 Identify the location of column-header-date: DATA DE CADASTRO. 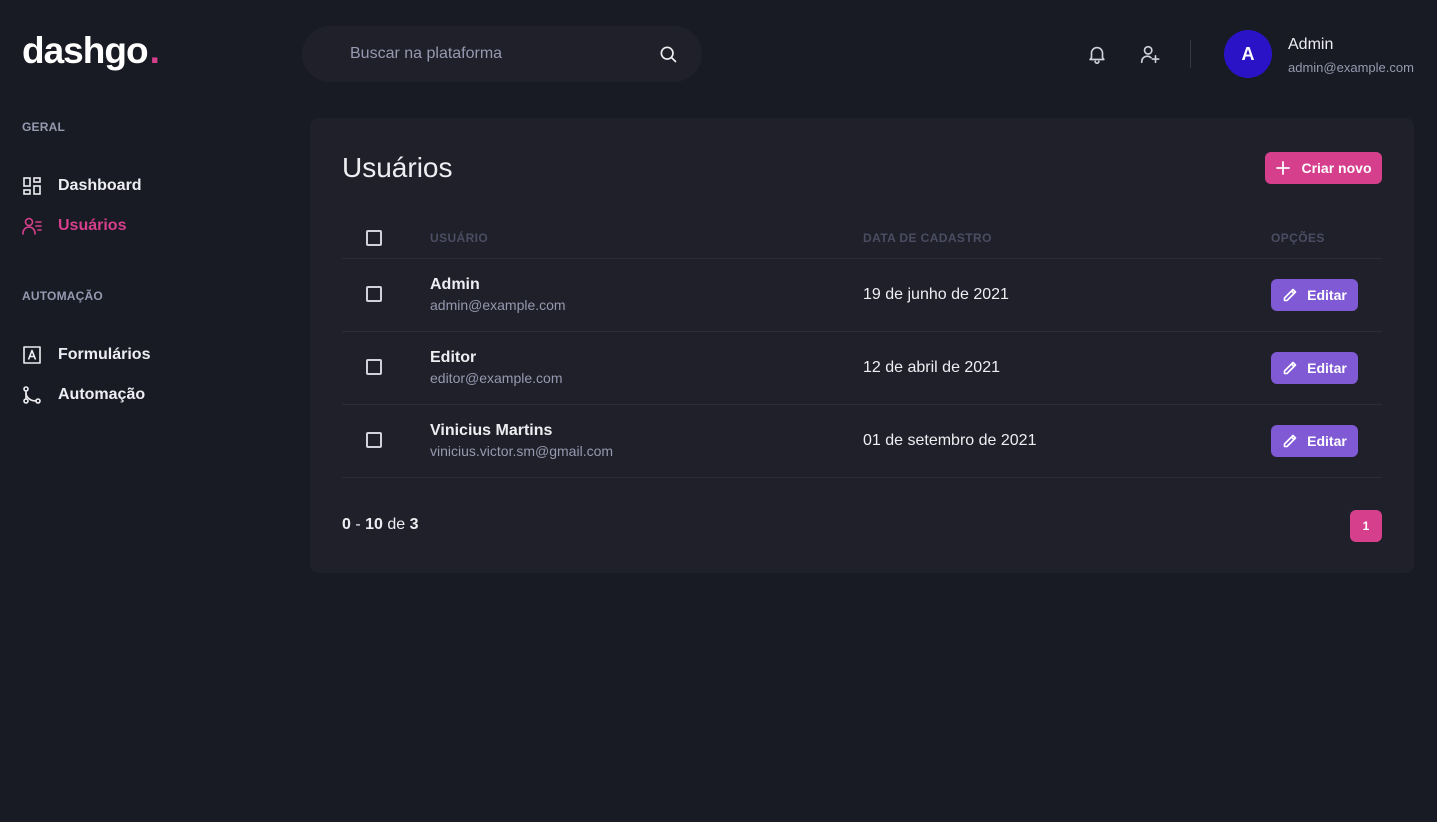
(927, 238).